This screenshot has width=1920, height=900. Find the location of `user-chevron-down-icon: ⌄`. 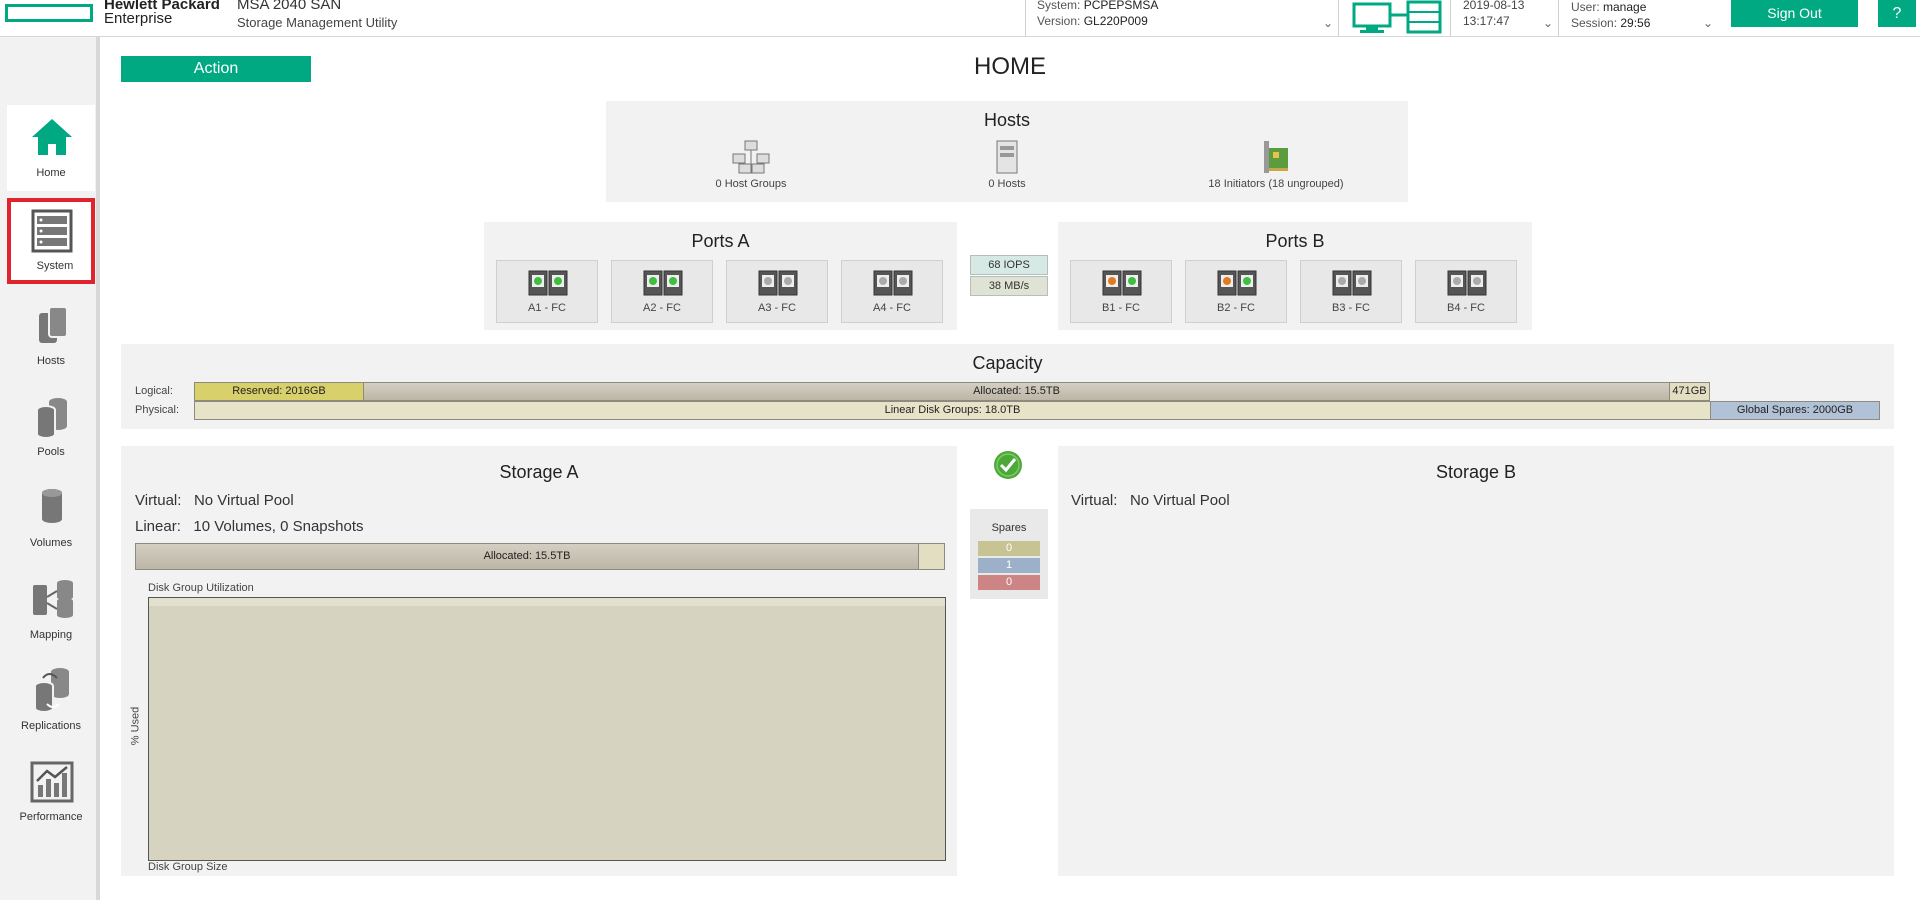

user-chevron-down-icon: ⌄ is located at coordinates (1708, 23).